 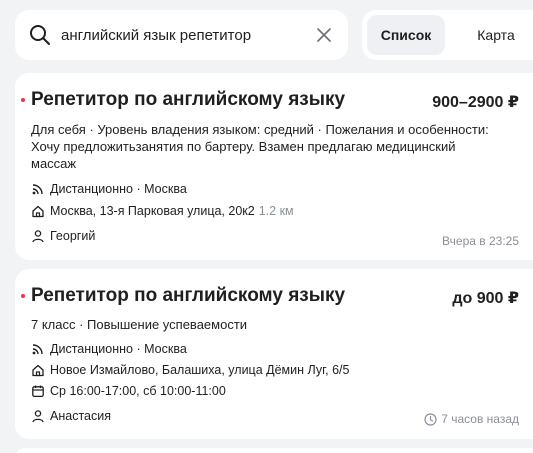 What do you see at coordinates (447, 35) in the screenshot?
I see `view-switcher: Список Карта` at bounding box center [447, 35].